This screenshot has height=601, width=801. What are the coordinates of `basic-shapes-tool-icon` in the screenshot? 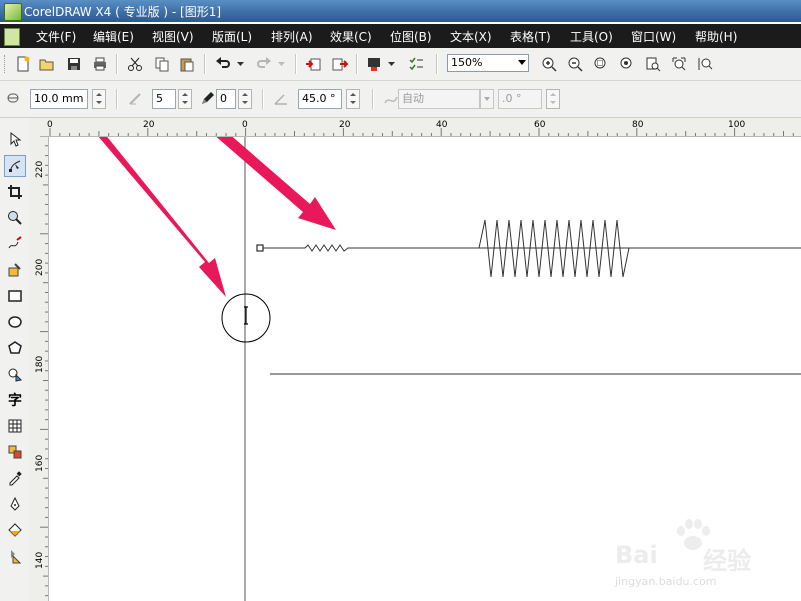 It's located at (15, 374).